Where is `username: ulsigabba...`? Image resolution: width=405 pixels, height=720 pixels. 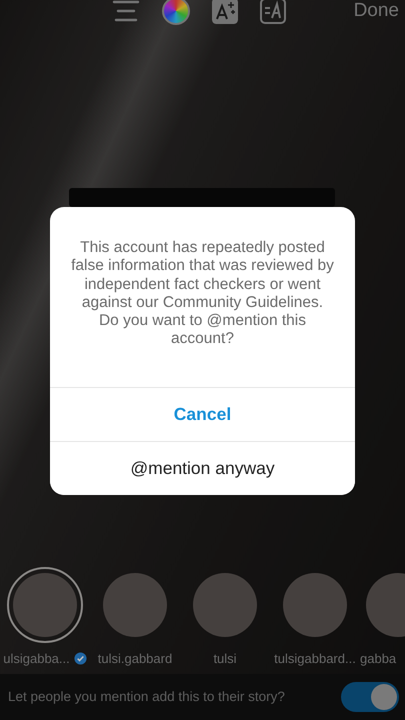
username: ulsigabba... is located at coordinates (36, 658).